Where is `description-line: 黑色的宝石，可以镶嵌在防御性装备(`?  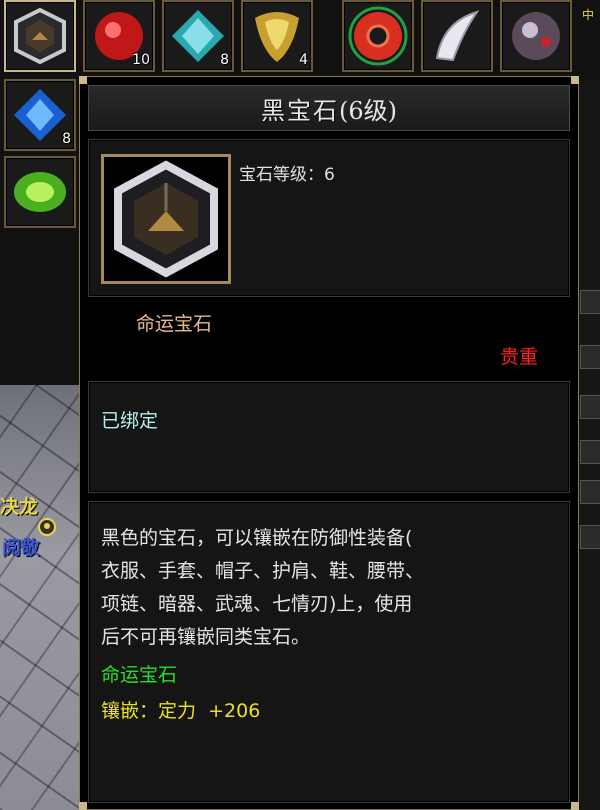 description-line: 黑色的宝石，可以镶嵌在防御性装备( is located at coordinates (257, 538).